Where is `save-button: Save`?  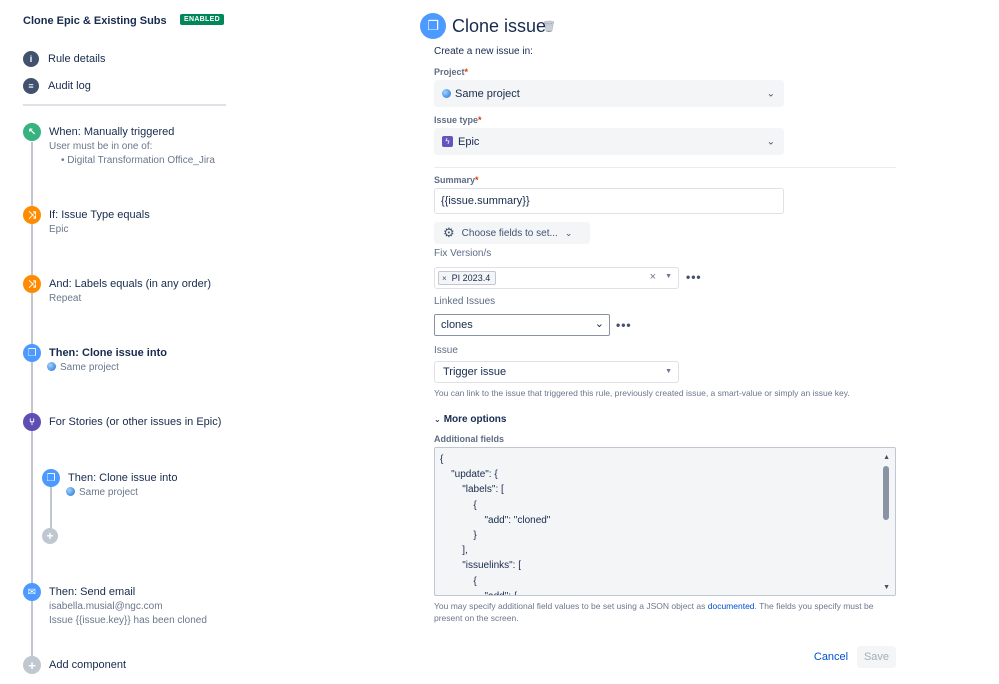 save-button: Save is located at coordinates (876, 657).